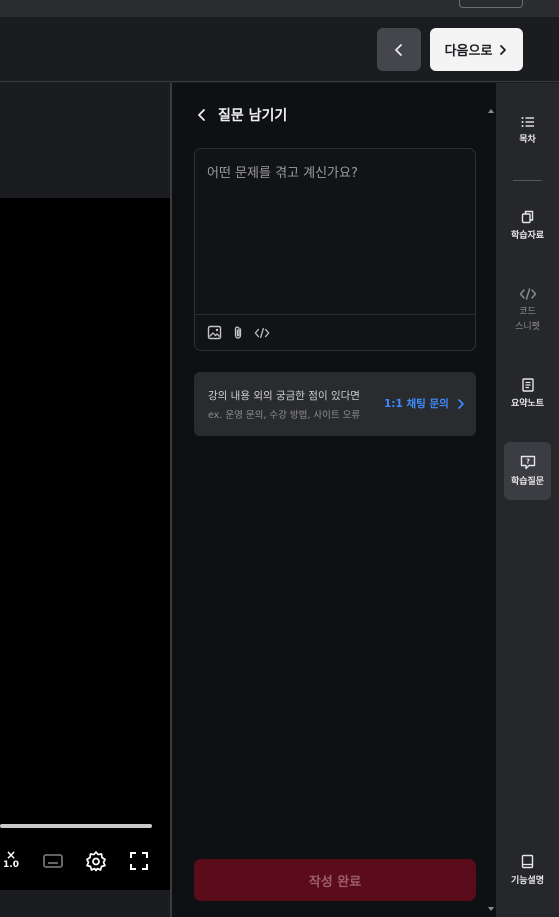 The width and height of the screenshot is (559, 917). I want to click on scroll-down-arrow-icon, so click(491, 909).